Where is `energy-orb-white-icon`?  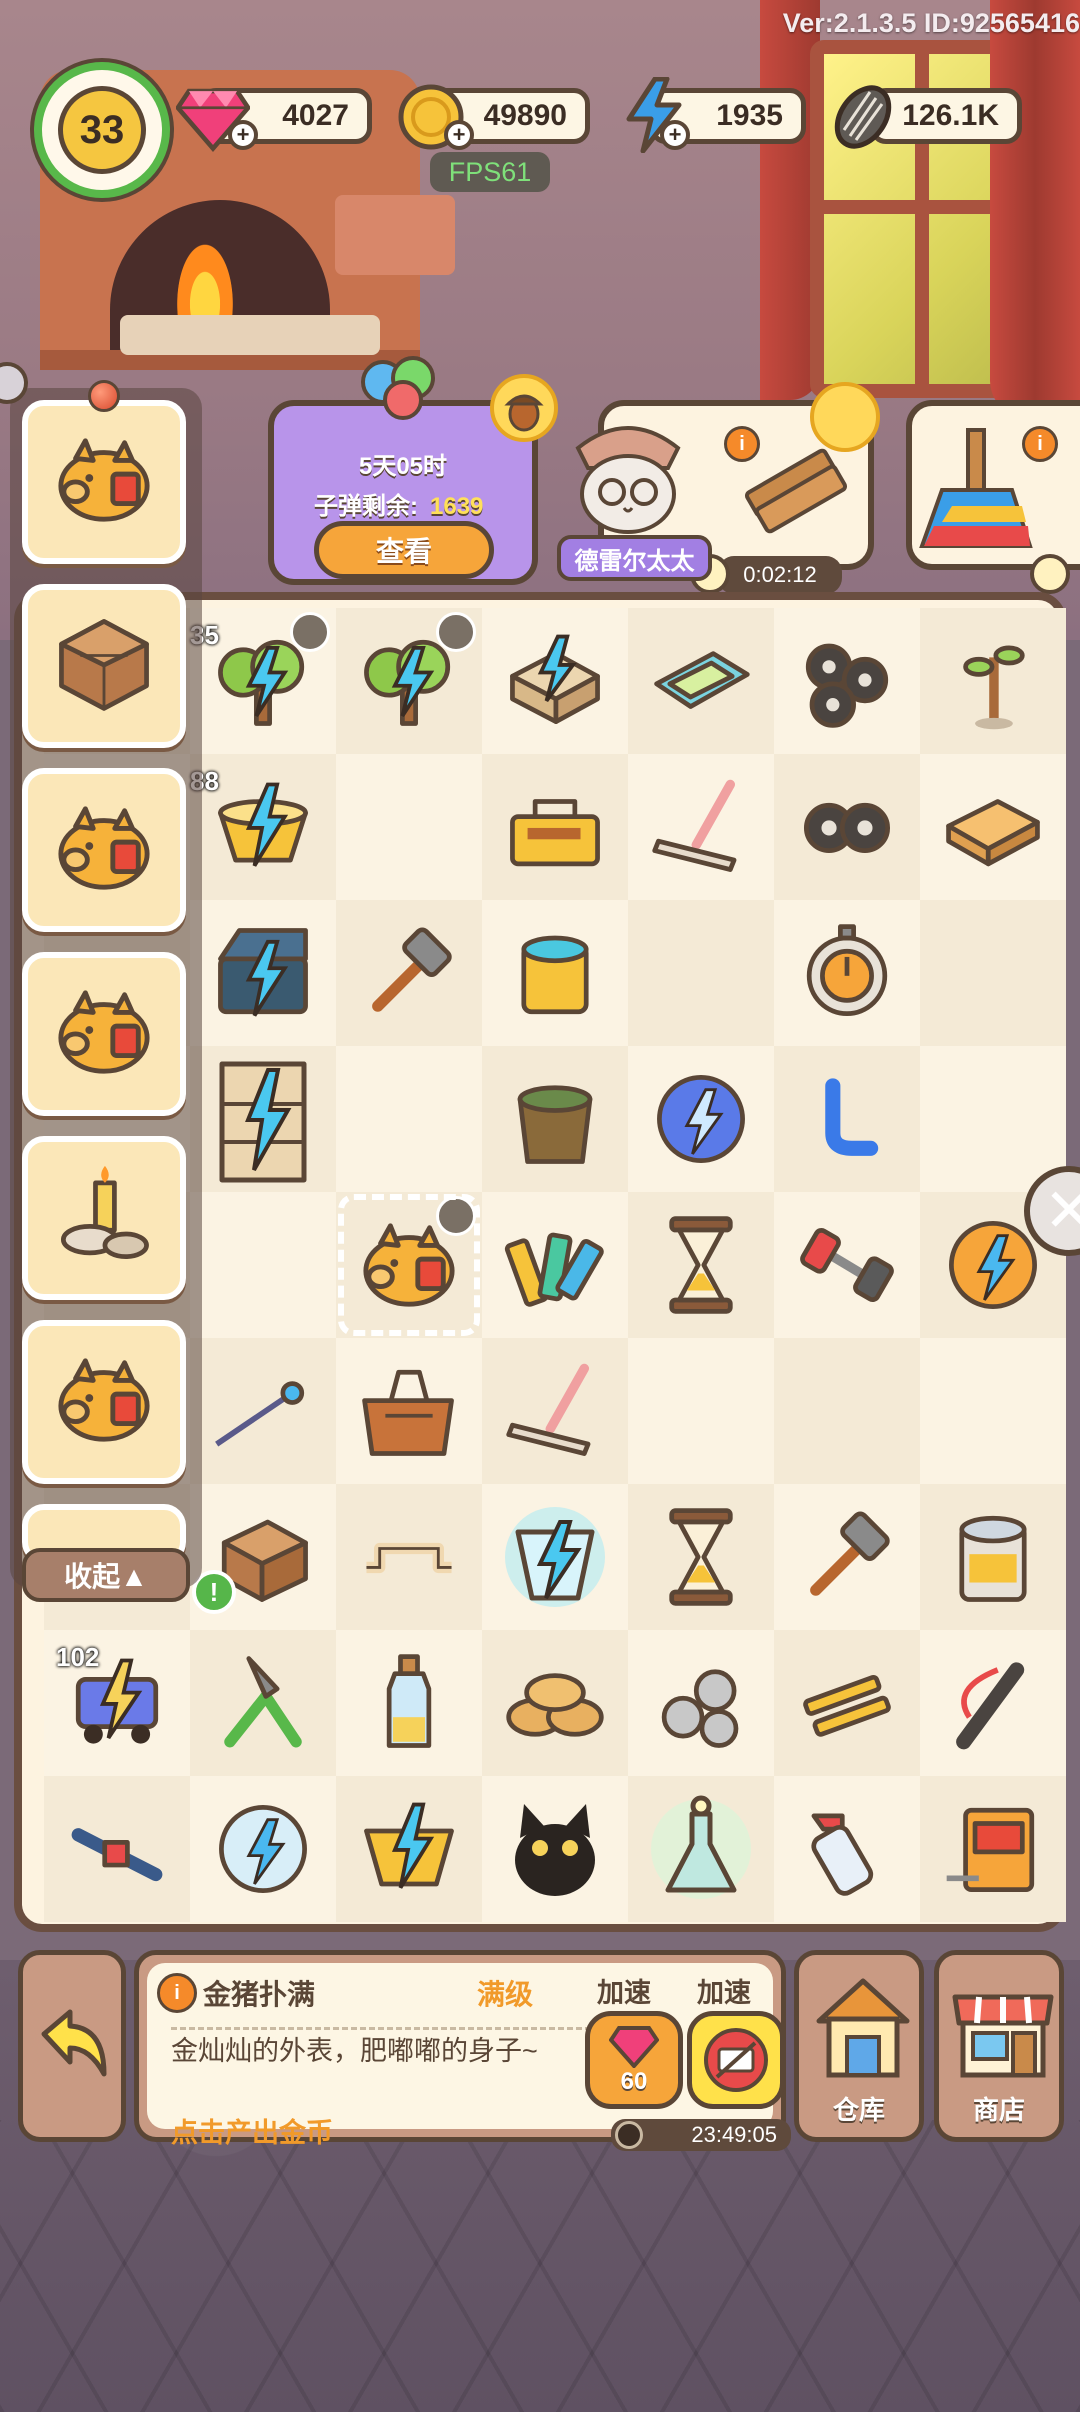
energy-orb-white-icon is located at coordinates (263, 1849).